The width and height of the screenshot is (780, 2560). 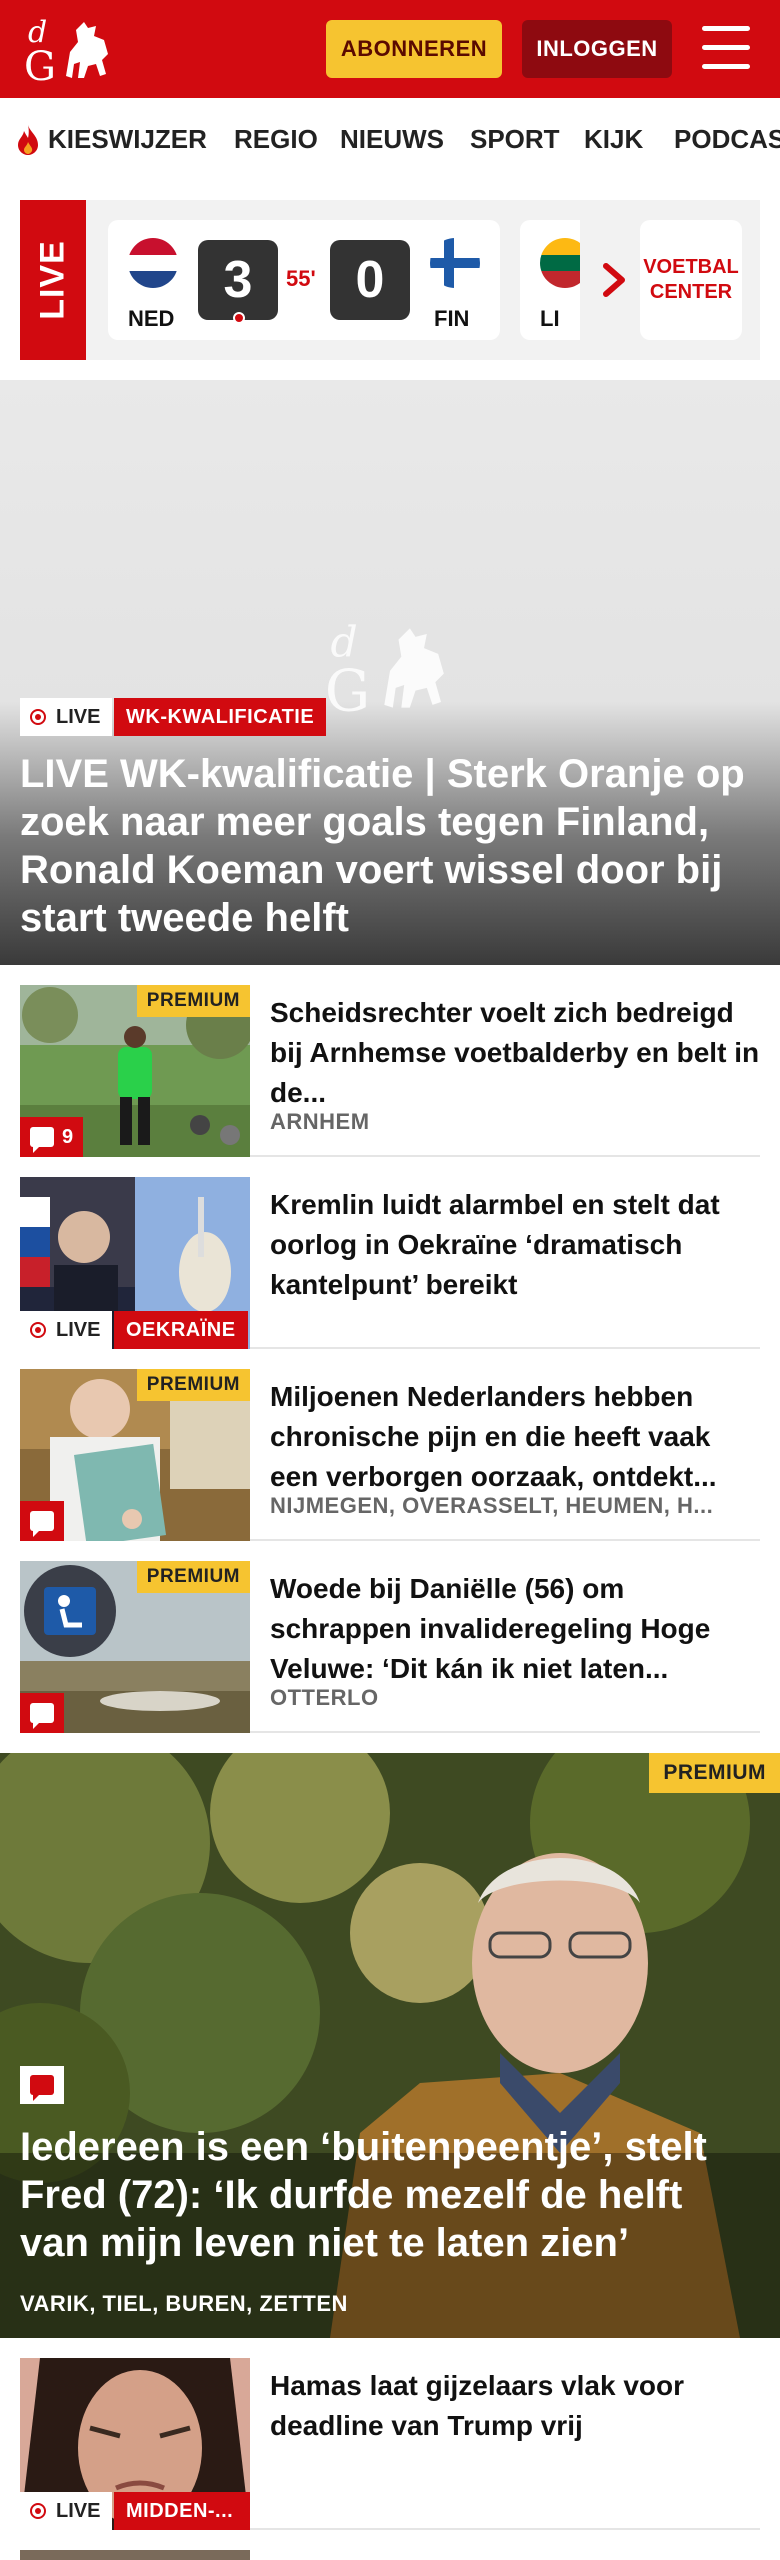 I want to click on site-header: d G ABONNEREN INLOGGEN, so click(x=390, y=49).